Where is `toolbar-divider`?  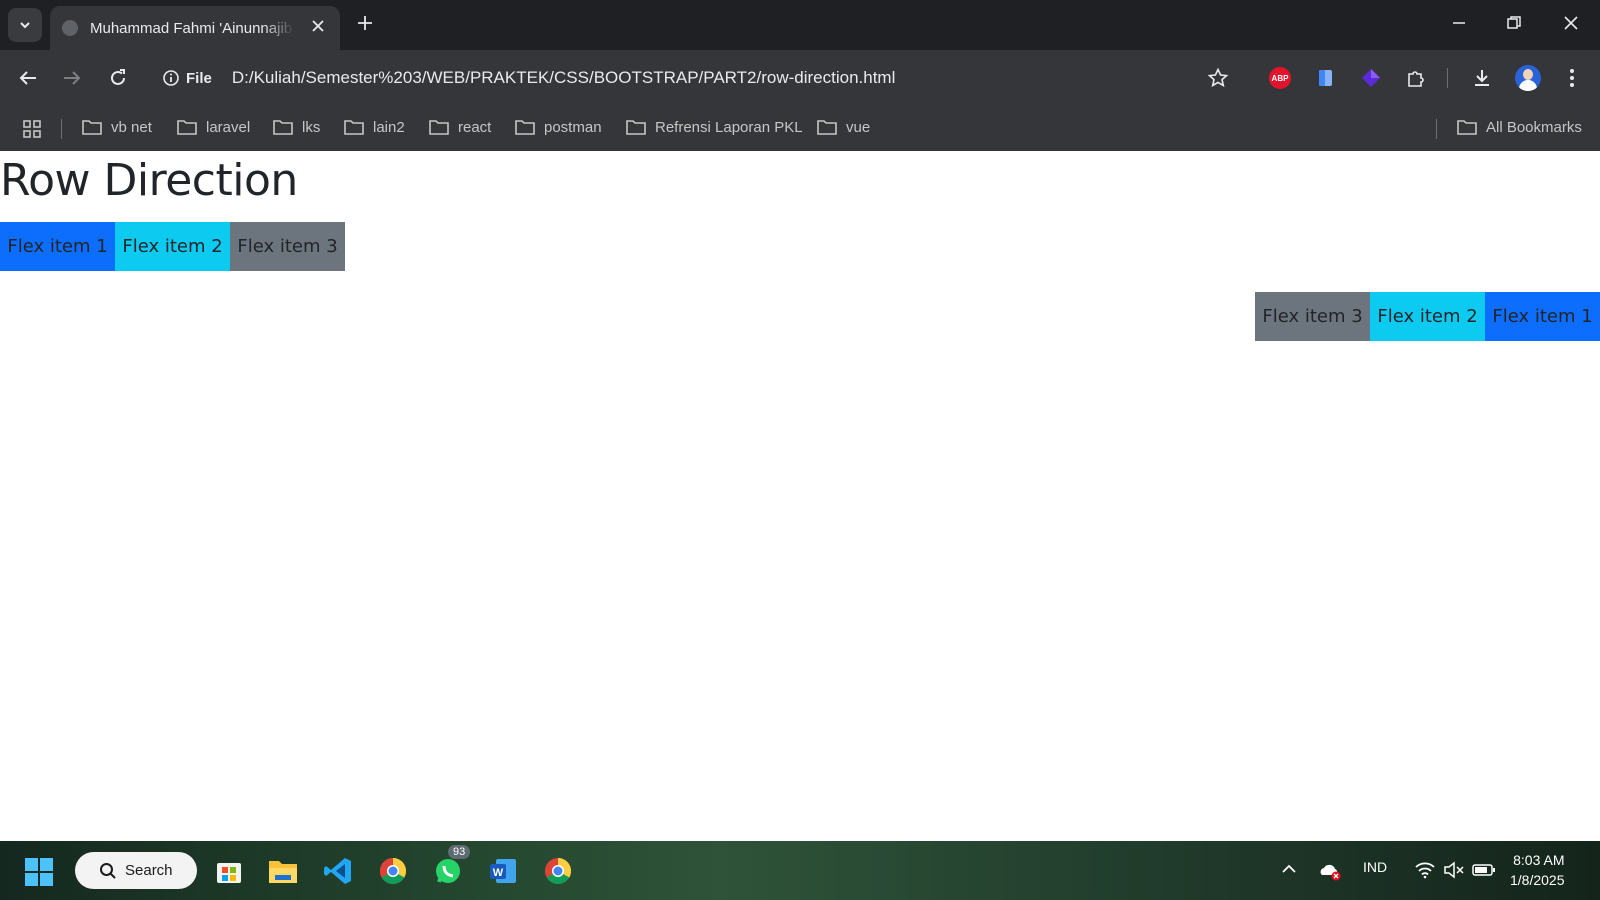
toolbar-divider is located at coordinates (1447, 78).